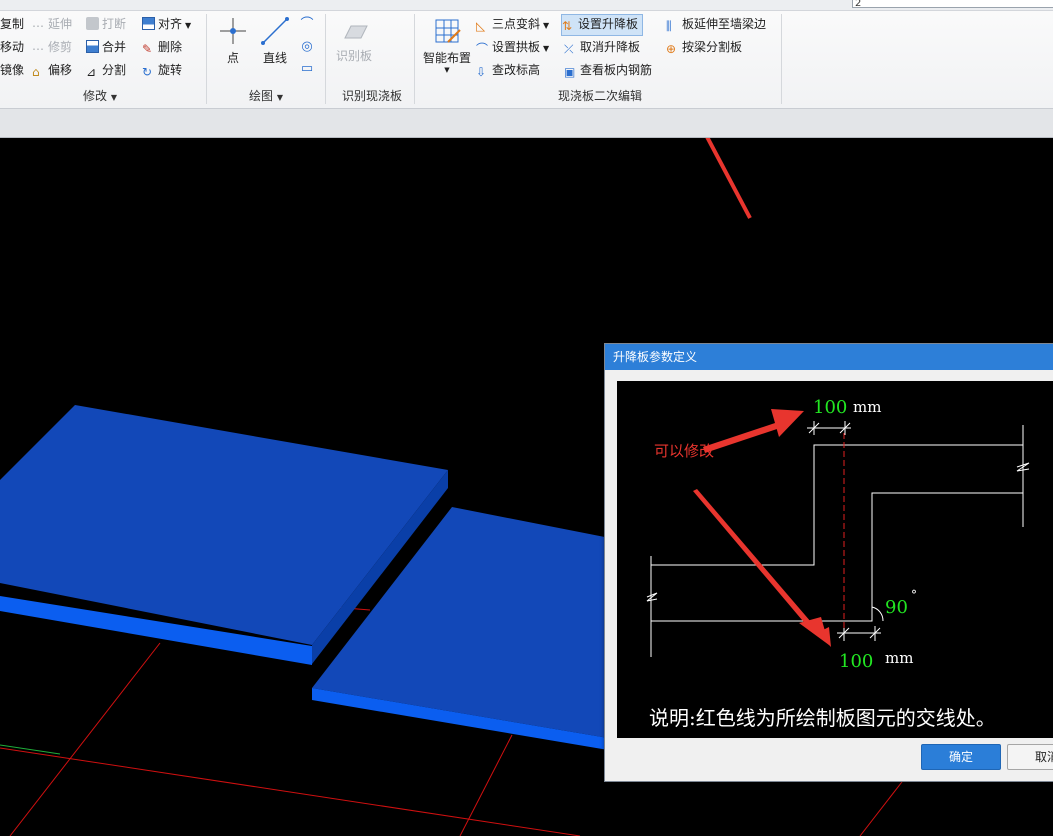 The width and height of the screenshot is (1053, 836). Describe the element at coordinates (354, 41) in the screenshot. I see `identify-slab-button: 识别板` at that location.